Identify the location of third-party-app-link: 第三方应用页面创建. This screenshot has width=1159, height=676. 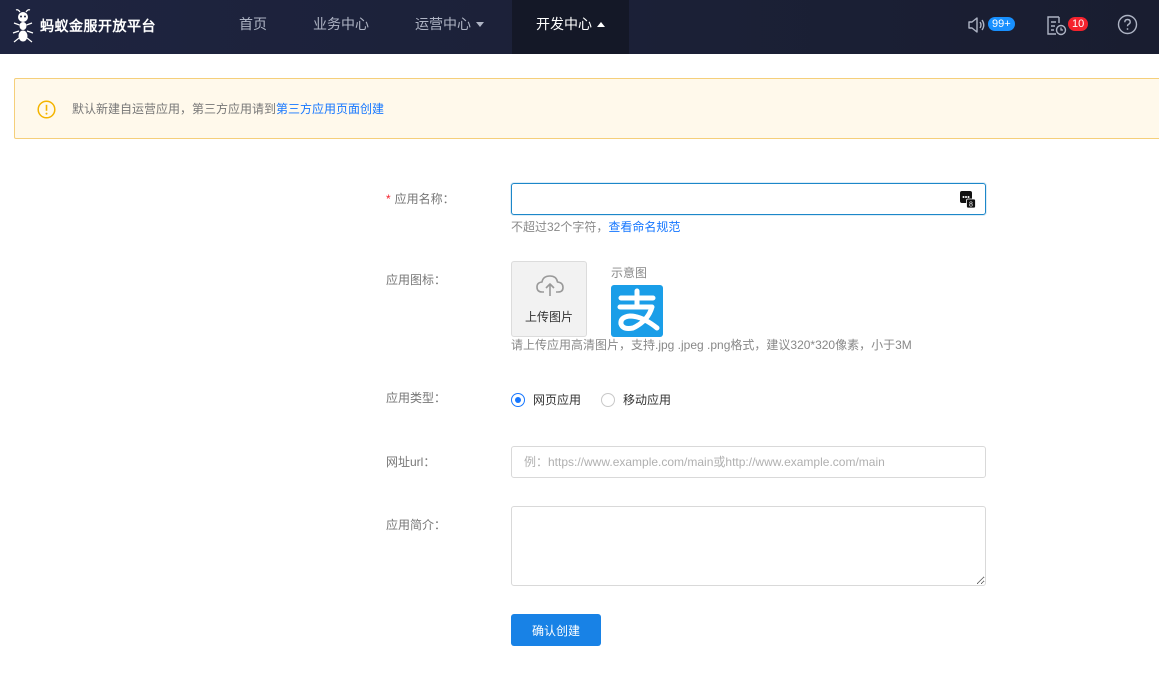
(330, 109).